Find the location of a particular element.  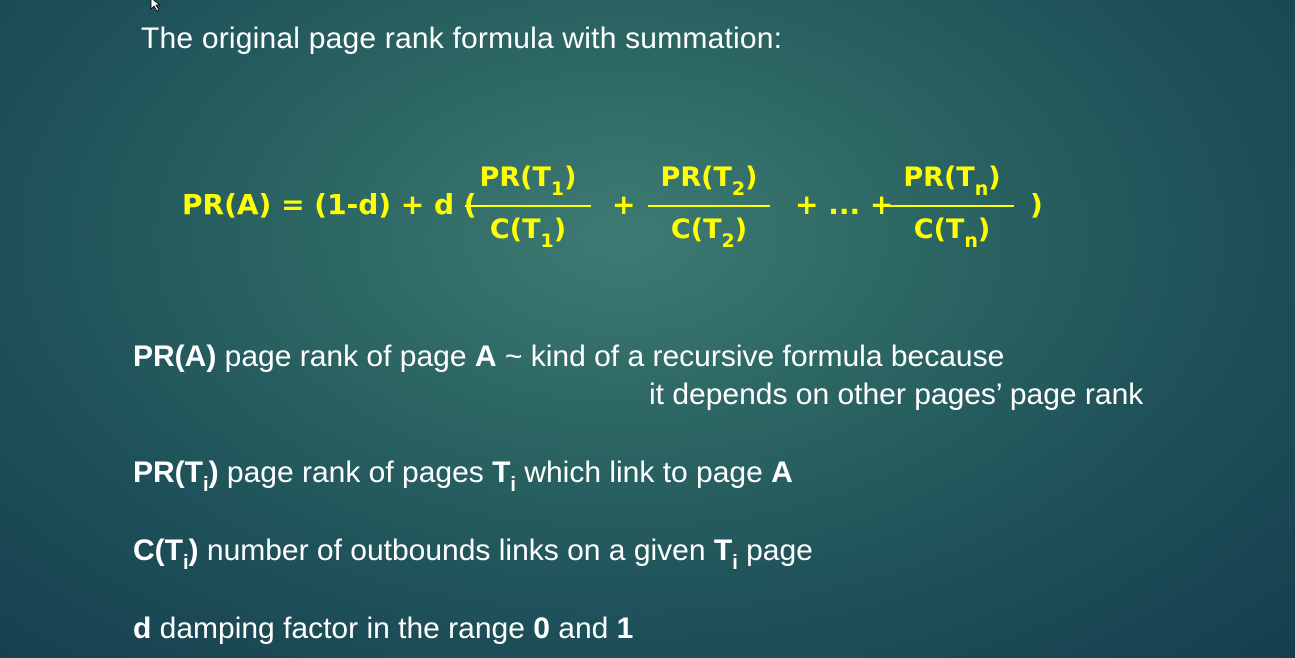

fraction-n-bar is located at coordinates (952, 206).